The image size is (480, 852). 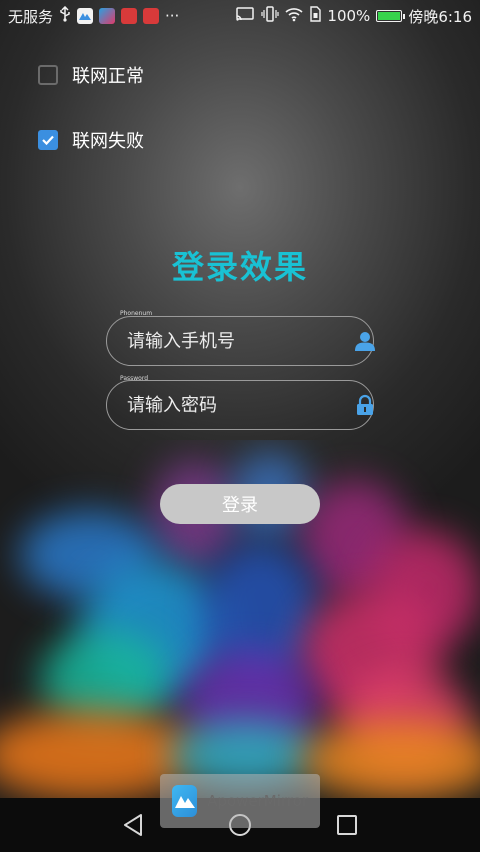 I want to click on carrier-text: 无服务, so click(x=31, y=16).